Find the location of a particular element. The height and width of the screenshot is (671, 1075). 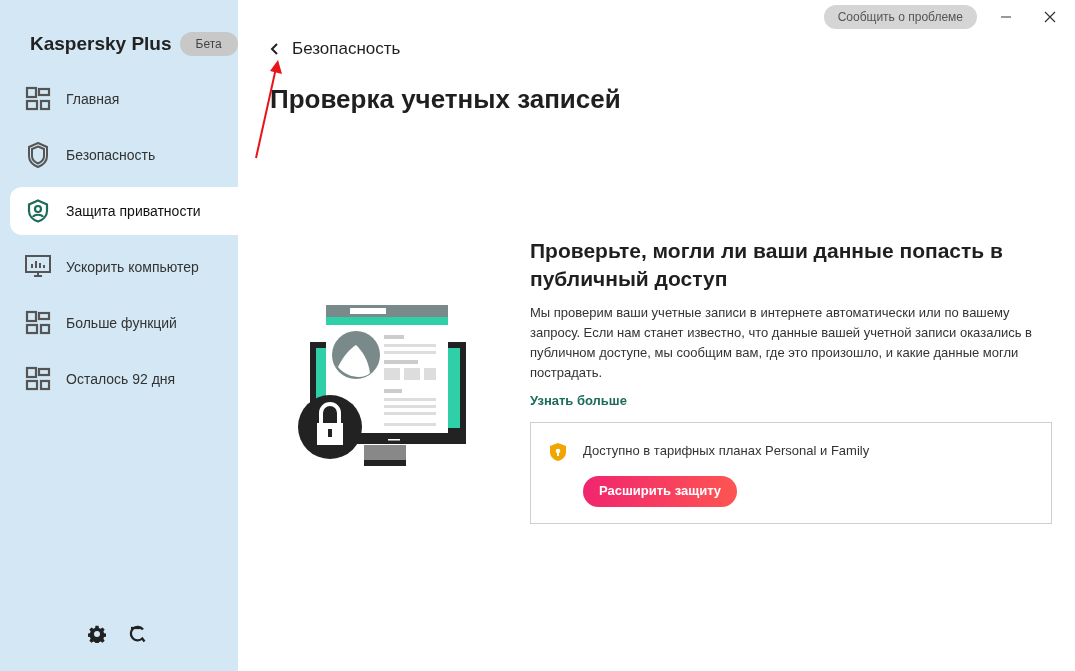

nav-item: Защита приватности is located at coordinates (124, 211).